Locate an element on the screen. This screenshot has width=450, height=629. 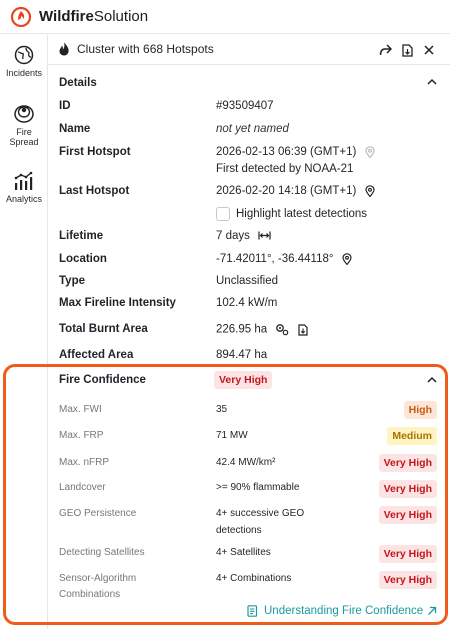
lifetime-days: 7 days is located at coordinates (233, 236).